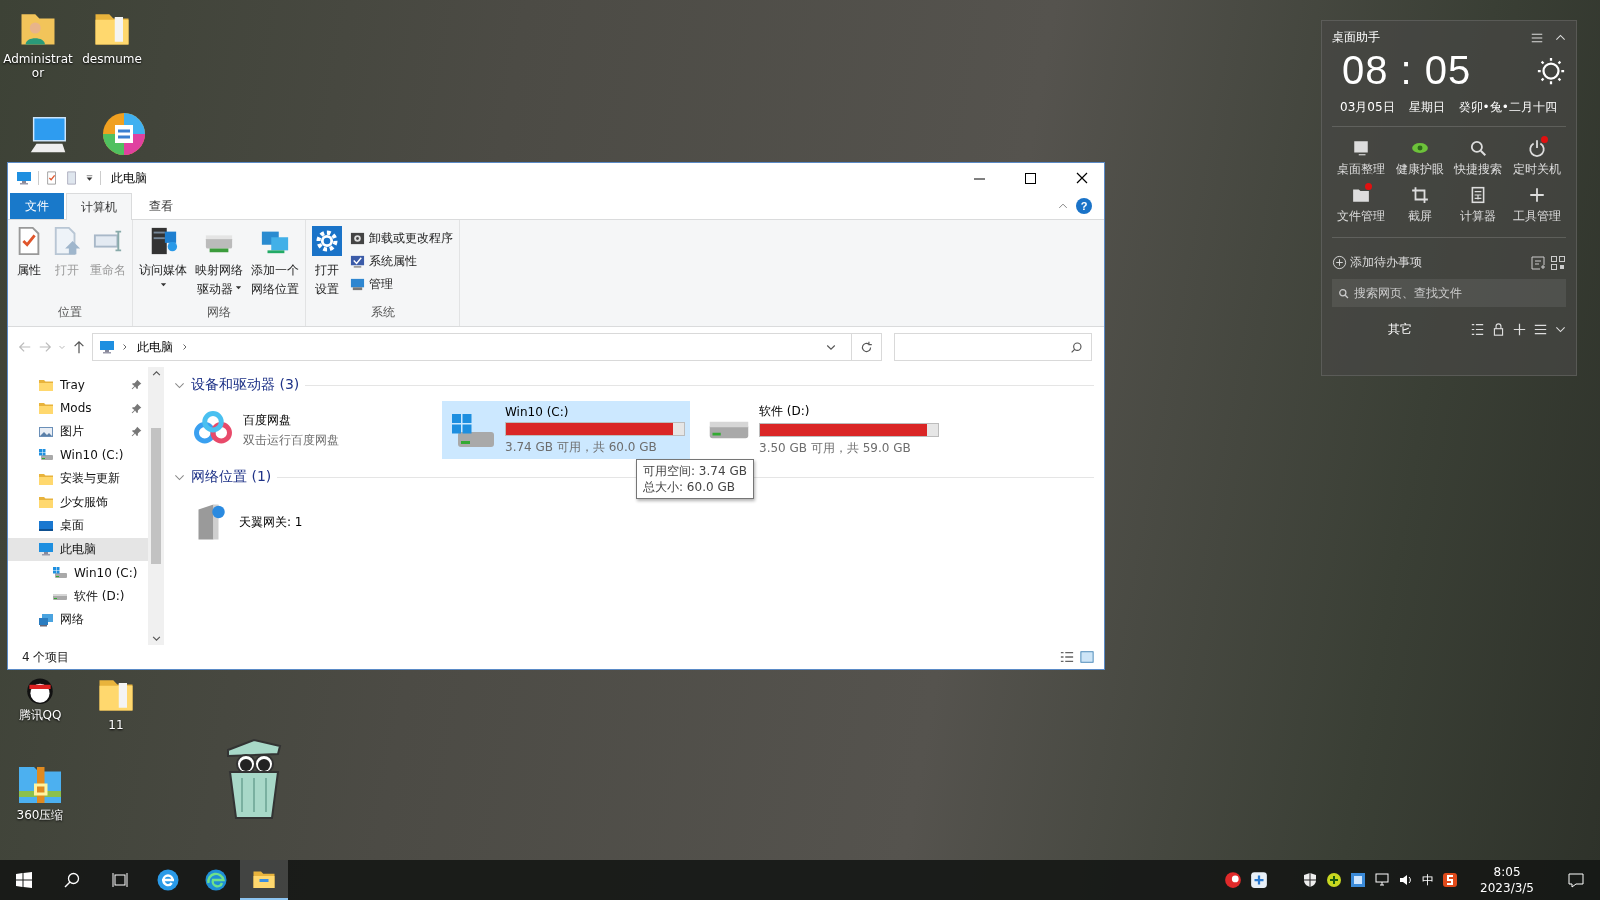 This screenshot has height=900, width=1600. I want to click on drive-tile: 天翼网关: 1, so click(308, 522).